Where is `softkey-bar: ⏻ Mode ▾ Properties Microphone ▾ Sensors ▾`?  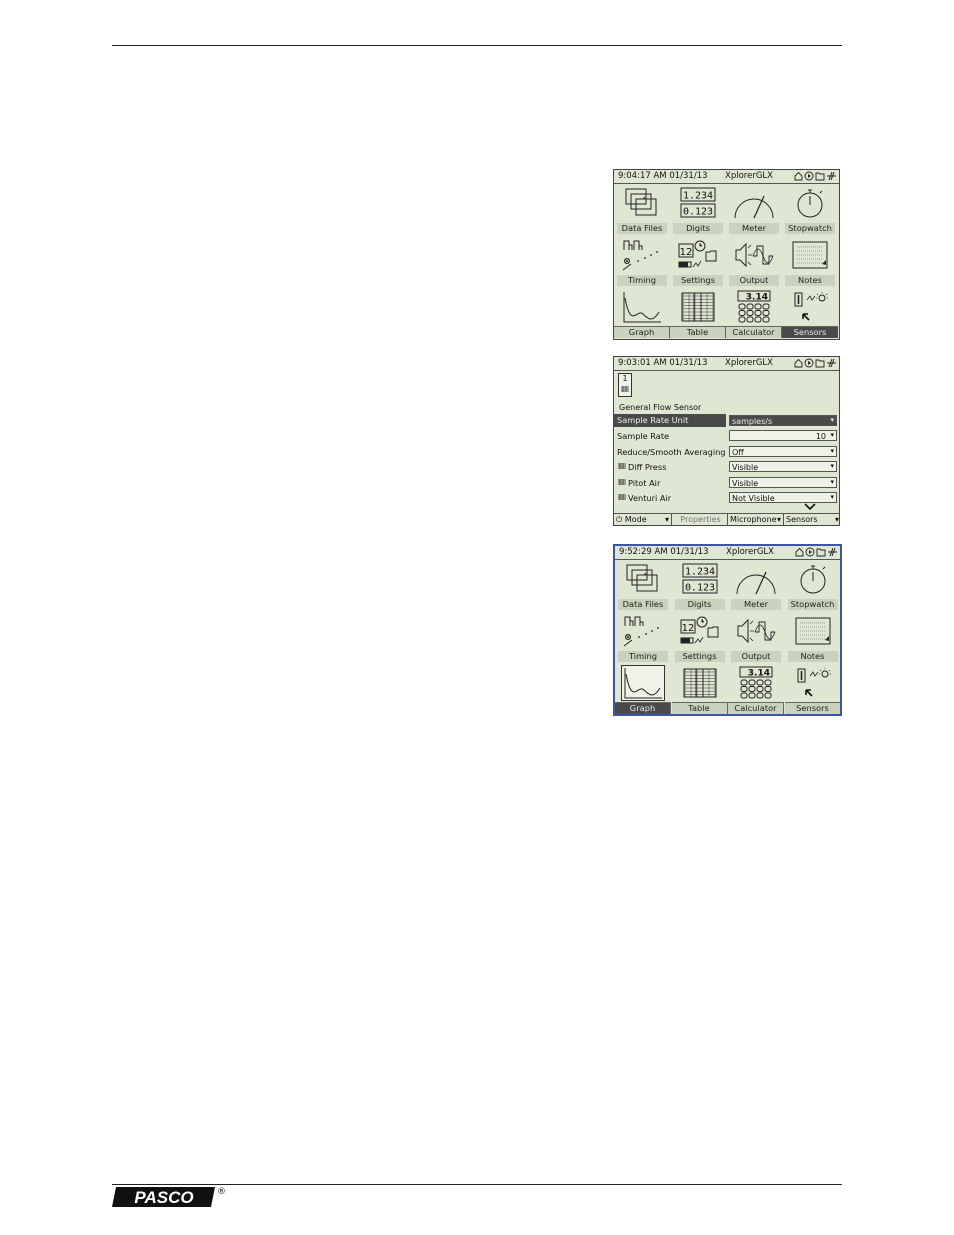 softkey-bar: ⏻ Mode ▾ Properties Microphone ▾ Sensors ▾ is located at coordinates (726, 519).